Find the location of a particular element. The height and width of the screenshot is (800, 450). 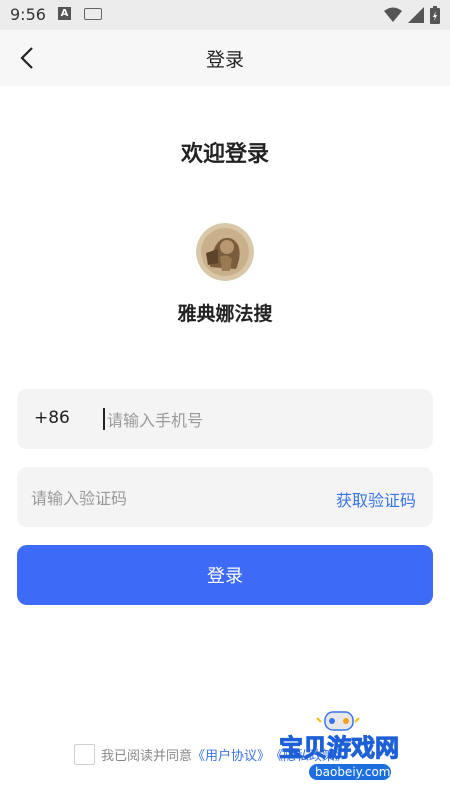

country-code: +86 is located at coordinates (52, 418).